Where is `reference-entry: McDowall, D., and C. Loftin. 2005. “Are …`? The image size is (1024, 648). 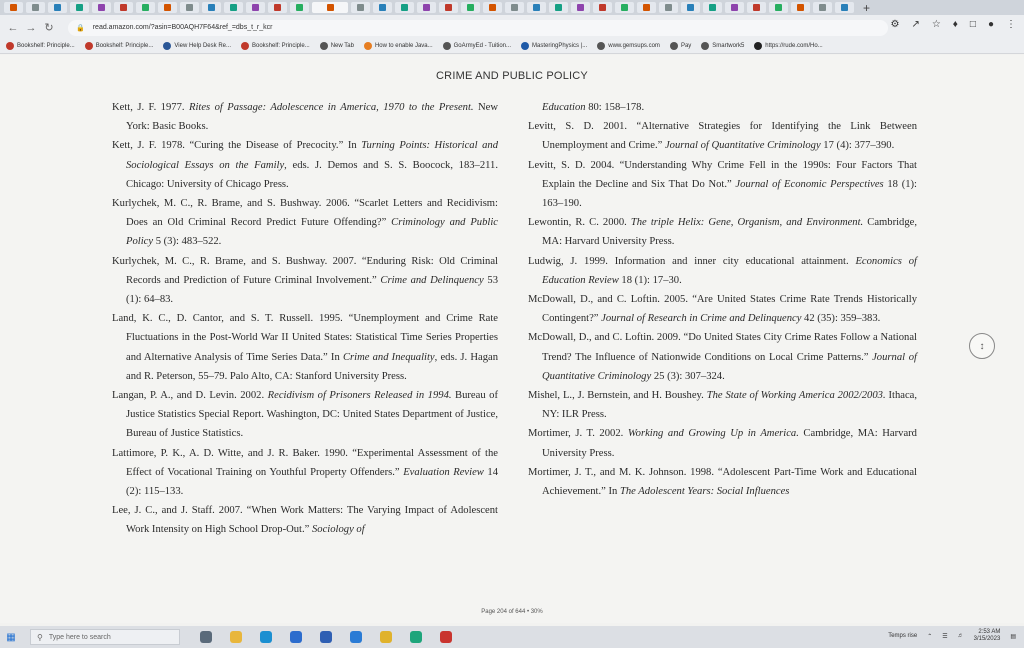
reference-entry: McDowall, D., and C. Loftin. 2005. “Are … is located at coordinates (722, 309).